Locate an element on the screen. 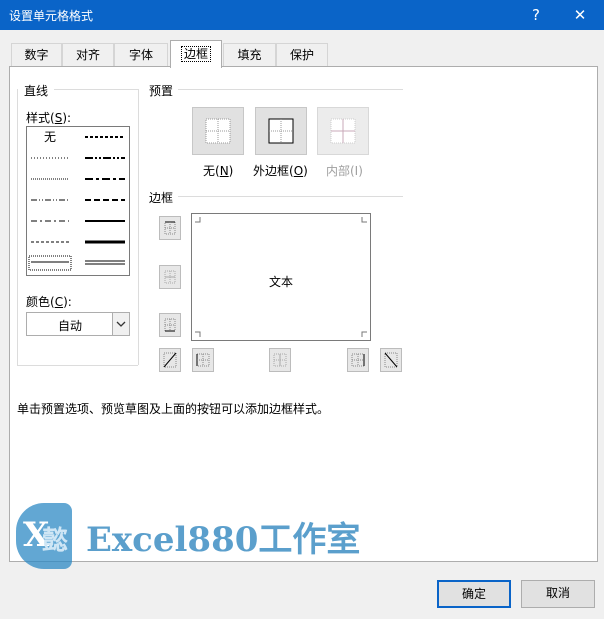  preset-inside-button is located at coordinates (343, 131).